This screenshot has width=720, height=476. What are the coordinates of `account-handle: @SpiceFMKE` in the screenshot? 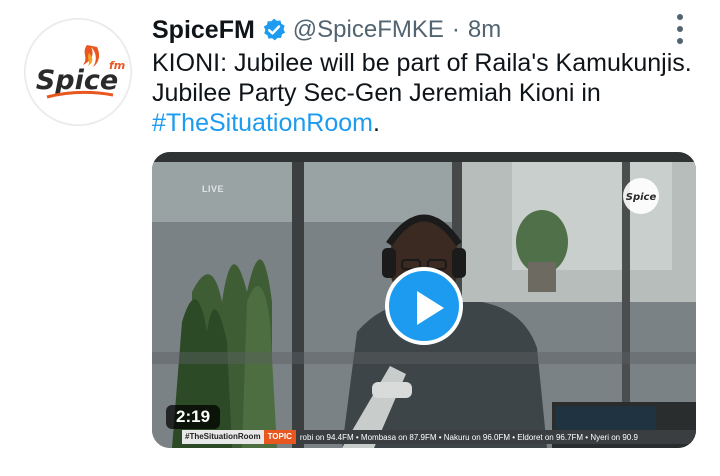 It's located at (368, 30).